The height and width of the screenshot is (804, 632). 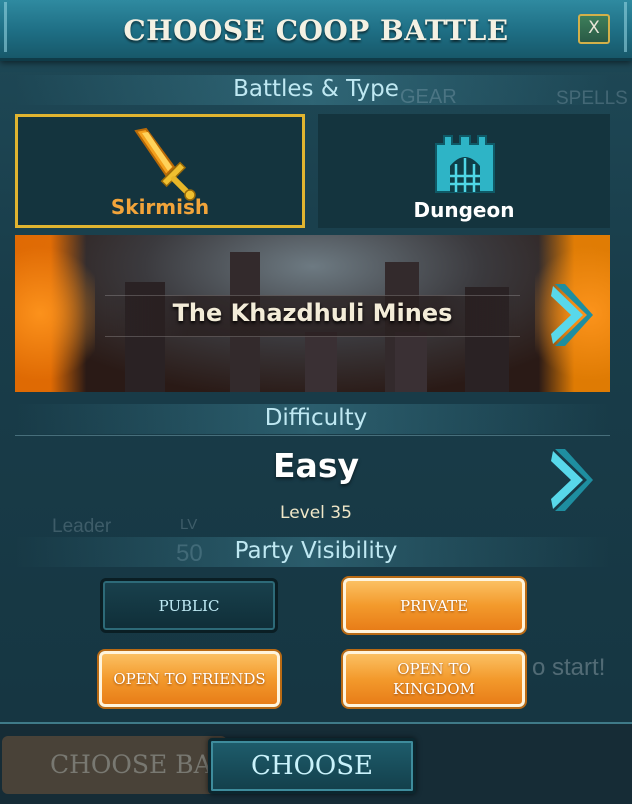 What do you see at coordinates (316, 465) in the screenshot?
I see `difficulty-value: Easy` at bounding box center [316, 465].